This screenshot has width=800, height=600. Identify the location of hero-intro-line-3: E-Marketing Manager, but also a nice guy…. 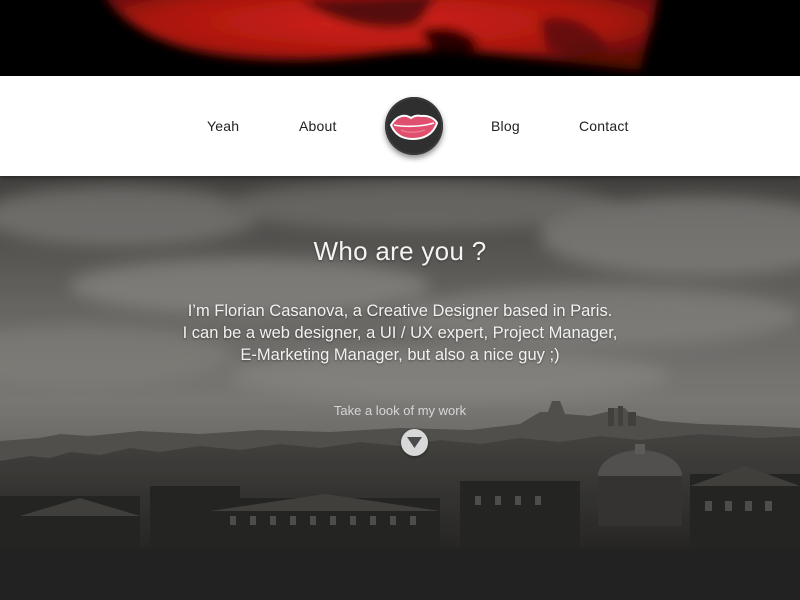
(400, 355).